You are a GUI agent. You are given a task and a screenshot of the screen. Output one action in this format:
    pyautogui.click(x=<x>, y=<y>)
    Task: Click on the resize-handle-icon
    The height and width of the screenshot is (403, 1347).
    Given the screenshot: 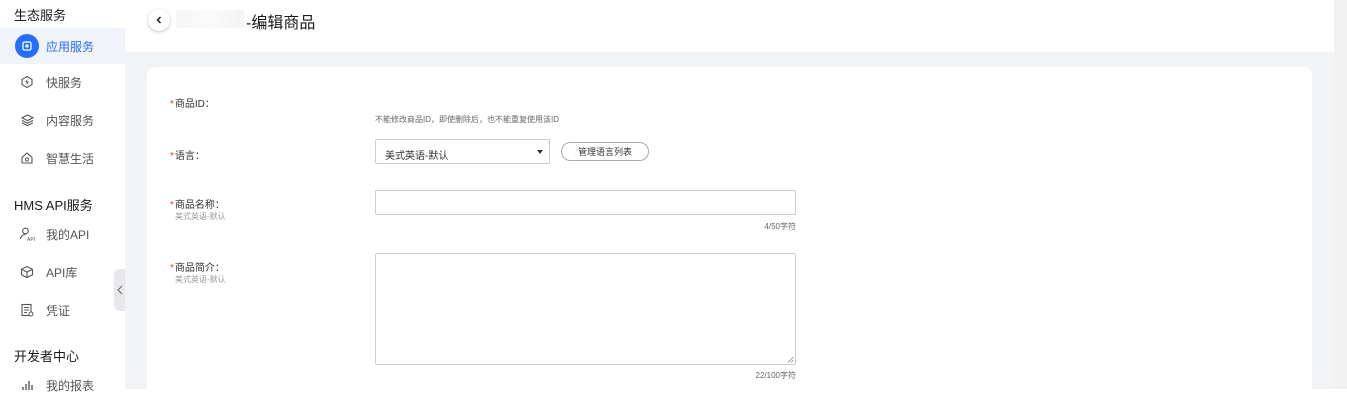 What is the action you would take?
    pyautogui.click(x=790, y=359)
    